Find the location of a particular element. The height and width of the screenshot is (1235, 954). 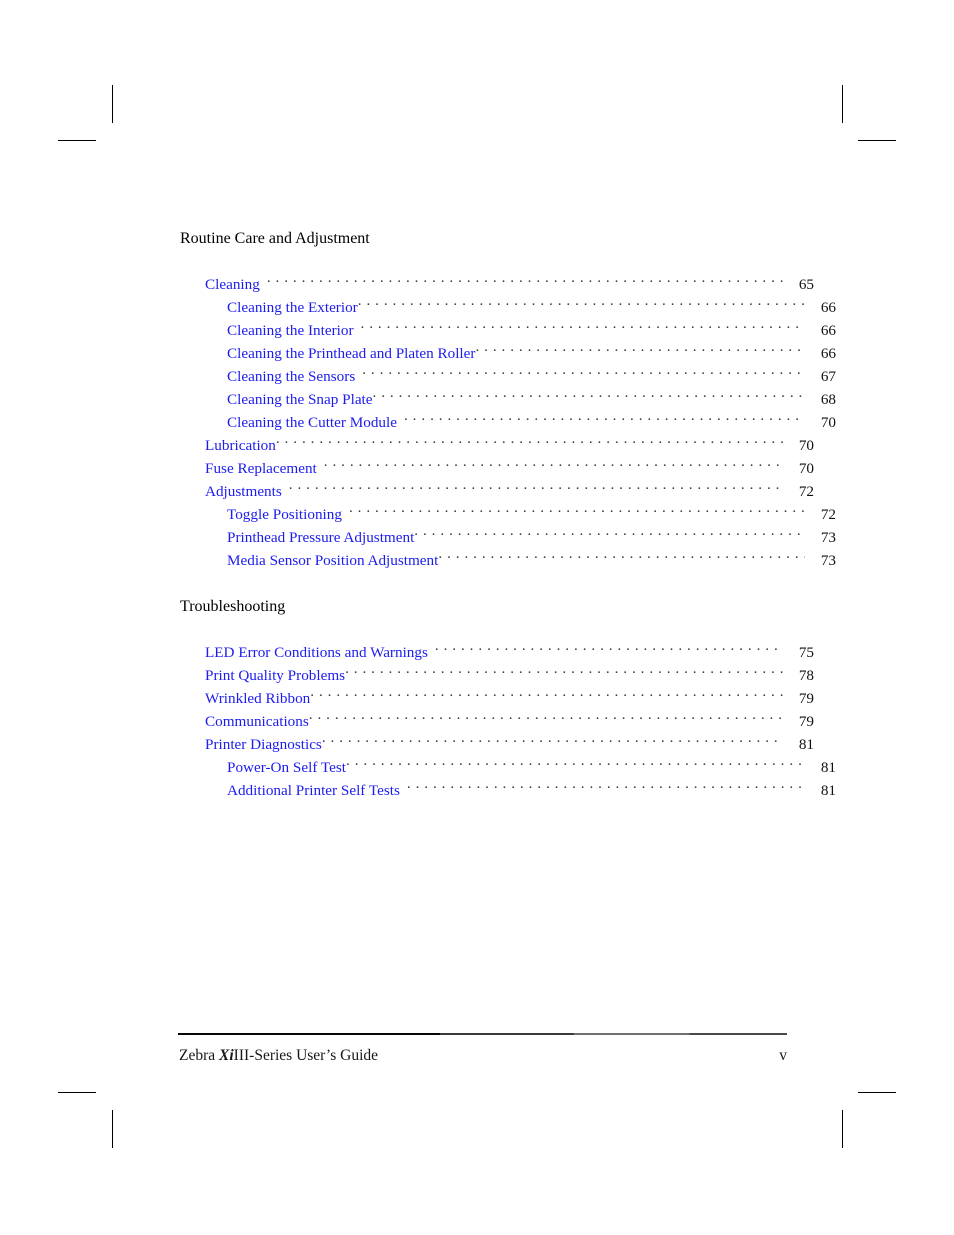

toc-entry: LED Error Conditions and Warnings75 is located at coordinates (496, 647).